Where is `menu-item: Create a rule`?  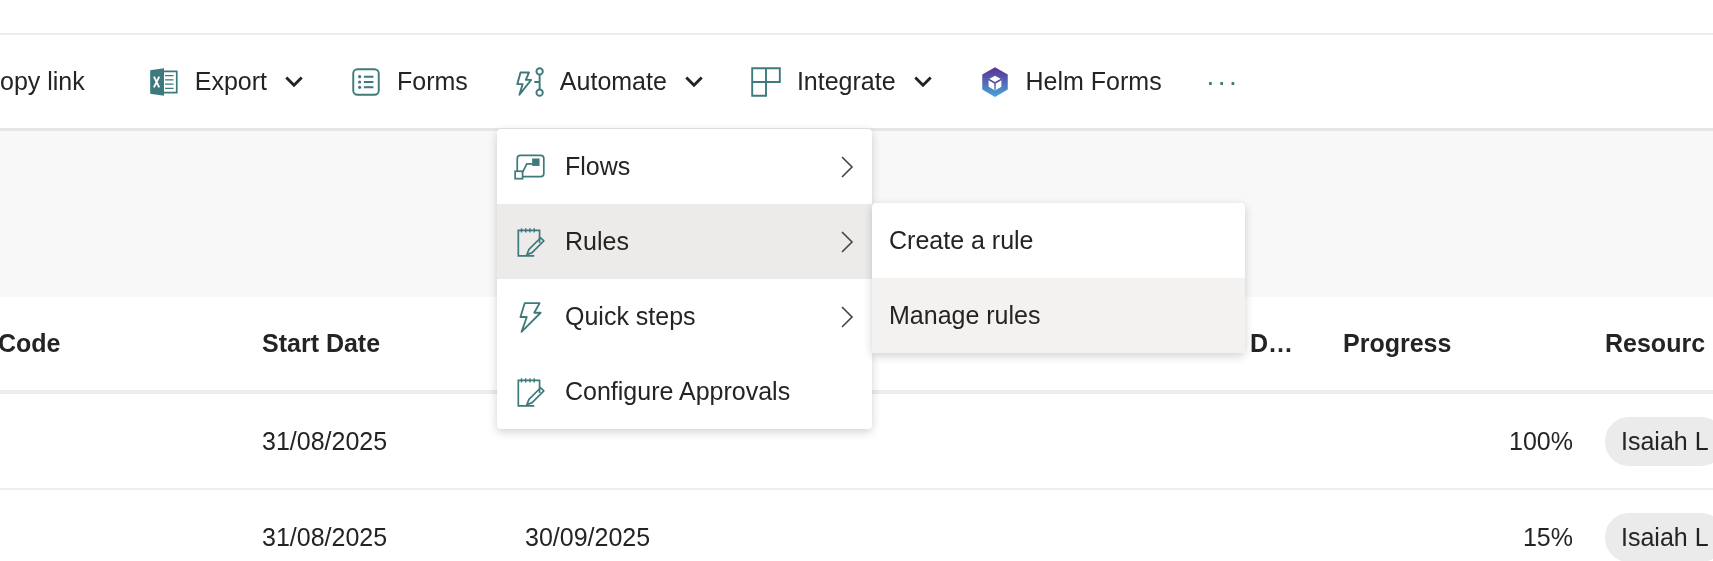
menu-item: Create a rule is located at coordinates (1058, 240).